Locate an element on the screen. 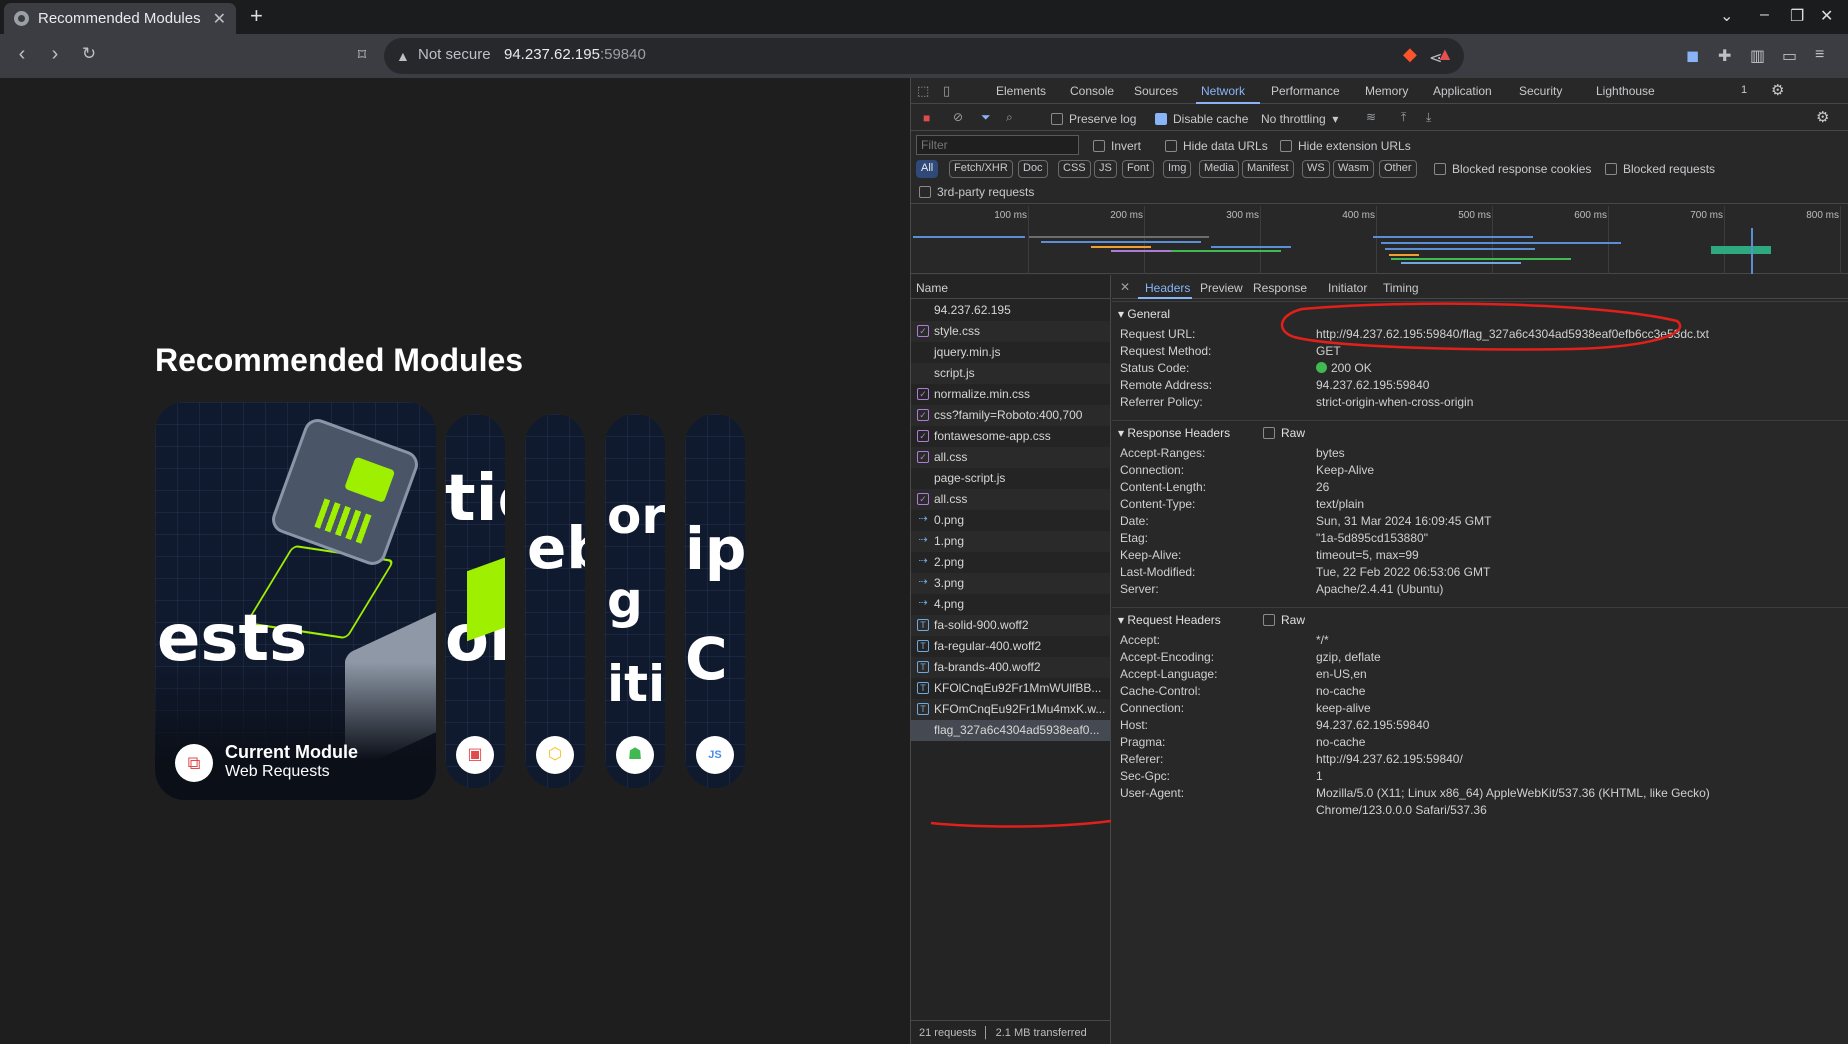 The height and width of the screenshot is (1044, 1848). filter-manifest: Manifest is located at coordinates (1268, 169).